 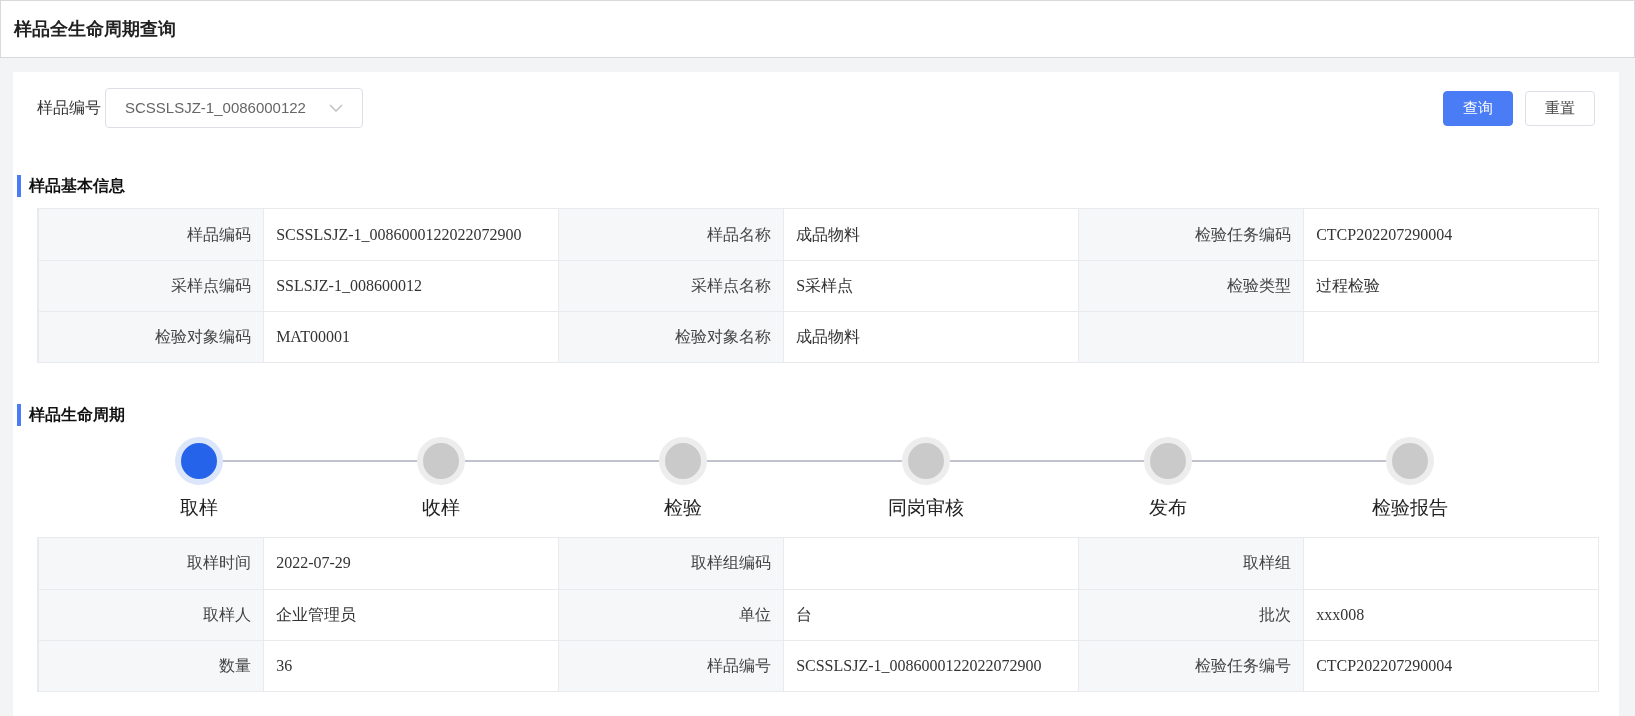 I want to click on page-title: 样品全生命周期查询, so click(x=95, y=29).